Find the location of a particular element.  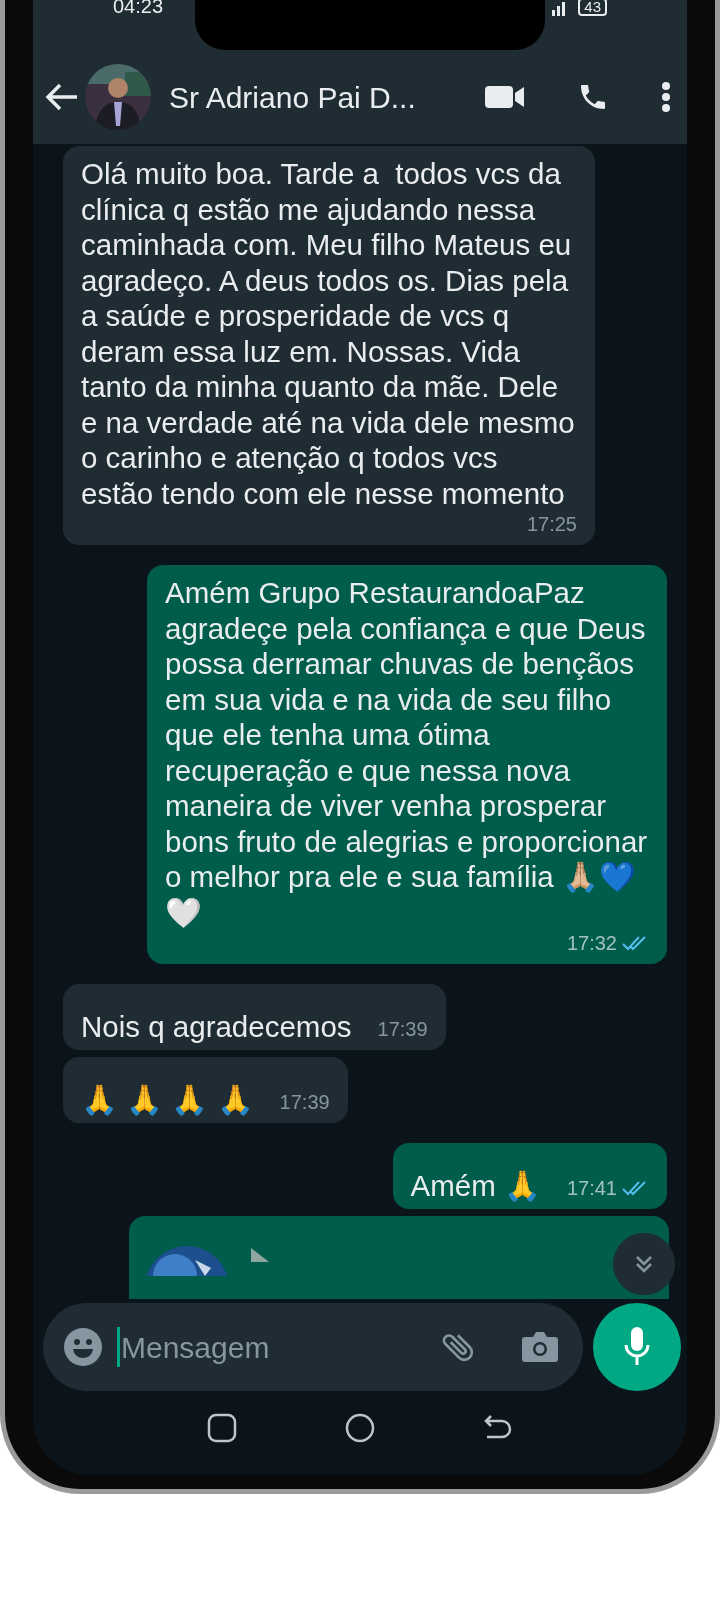

play-icon is located at coordinates (260, 1254).